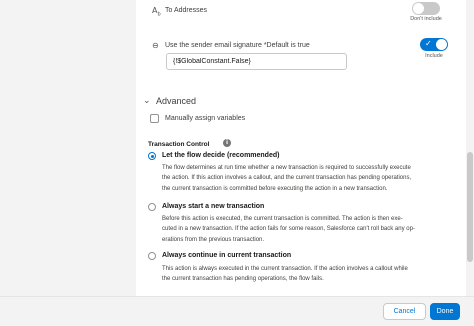 The height and width of the screenshot is (326, 474). Describe the element at coordinates (147, 101) in the screenshot. I see `chevron-down-icon: ⌄` at that location.